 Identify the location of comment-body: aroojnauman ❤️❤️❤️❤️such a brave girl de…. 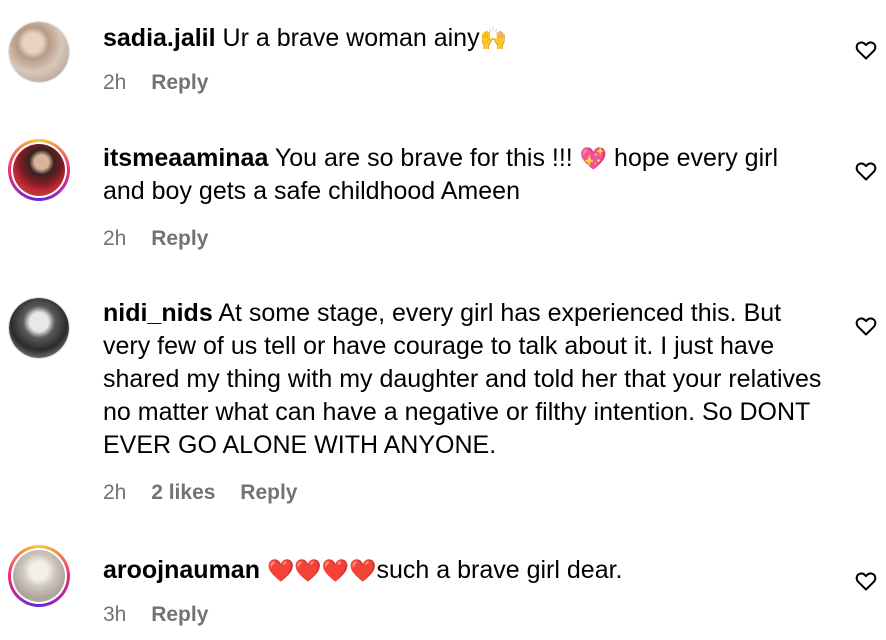
(463, 570).